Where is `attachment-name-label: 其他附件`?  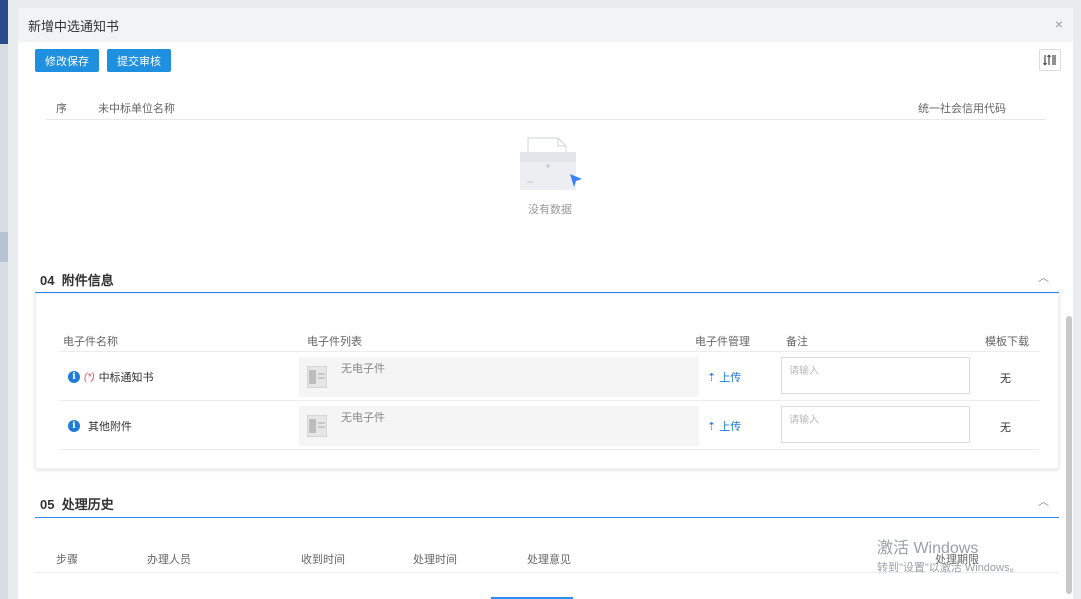
attachment-name-label: 其他附件 is located at coordinates (110, 427).